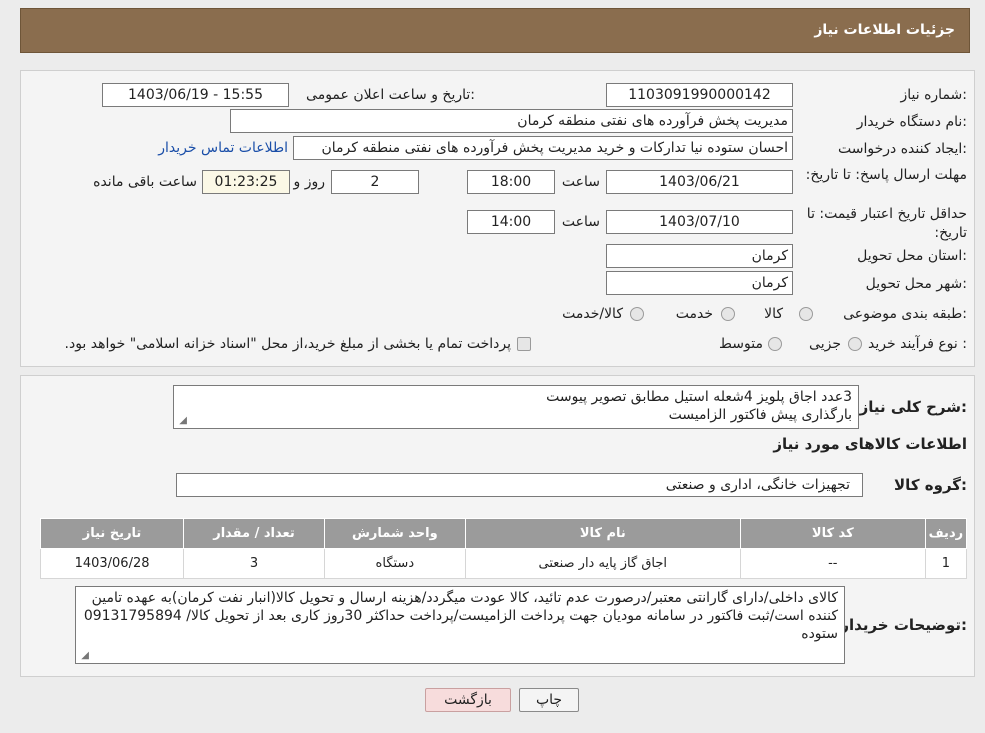 Image resolution: width=985 pixels, height=733 pixels. Describe the element at coordinates (699, 256) in the screenshot. I see `province-field: کرمان` at that location.